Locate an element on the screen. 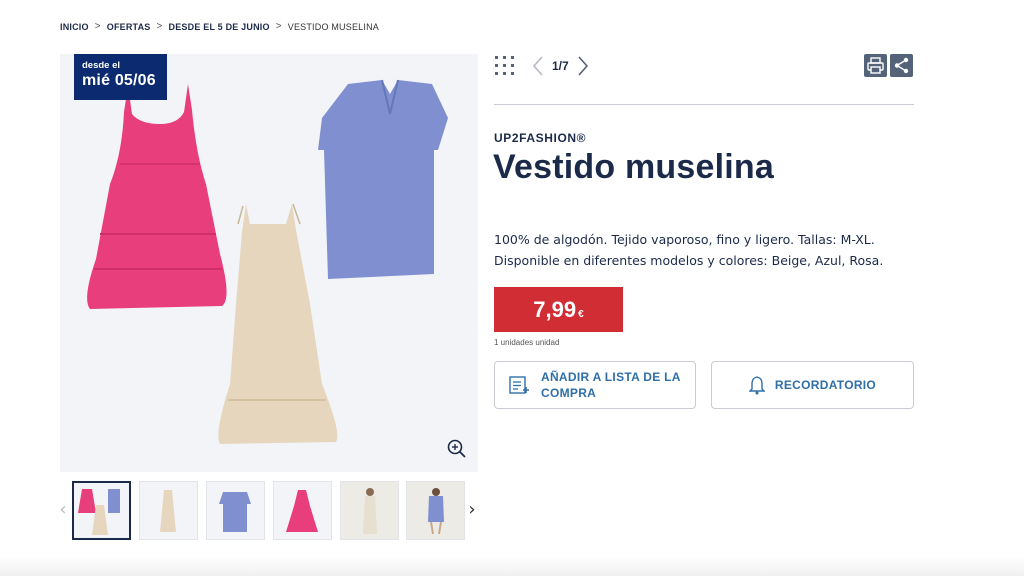 The width and height of the screenshot is (1024, 576). pink-dress-image is located at coordinates (157, 196).